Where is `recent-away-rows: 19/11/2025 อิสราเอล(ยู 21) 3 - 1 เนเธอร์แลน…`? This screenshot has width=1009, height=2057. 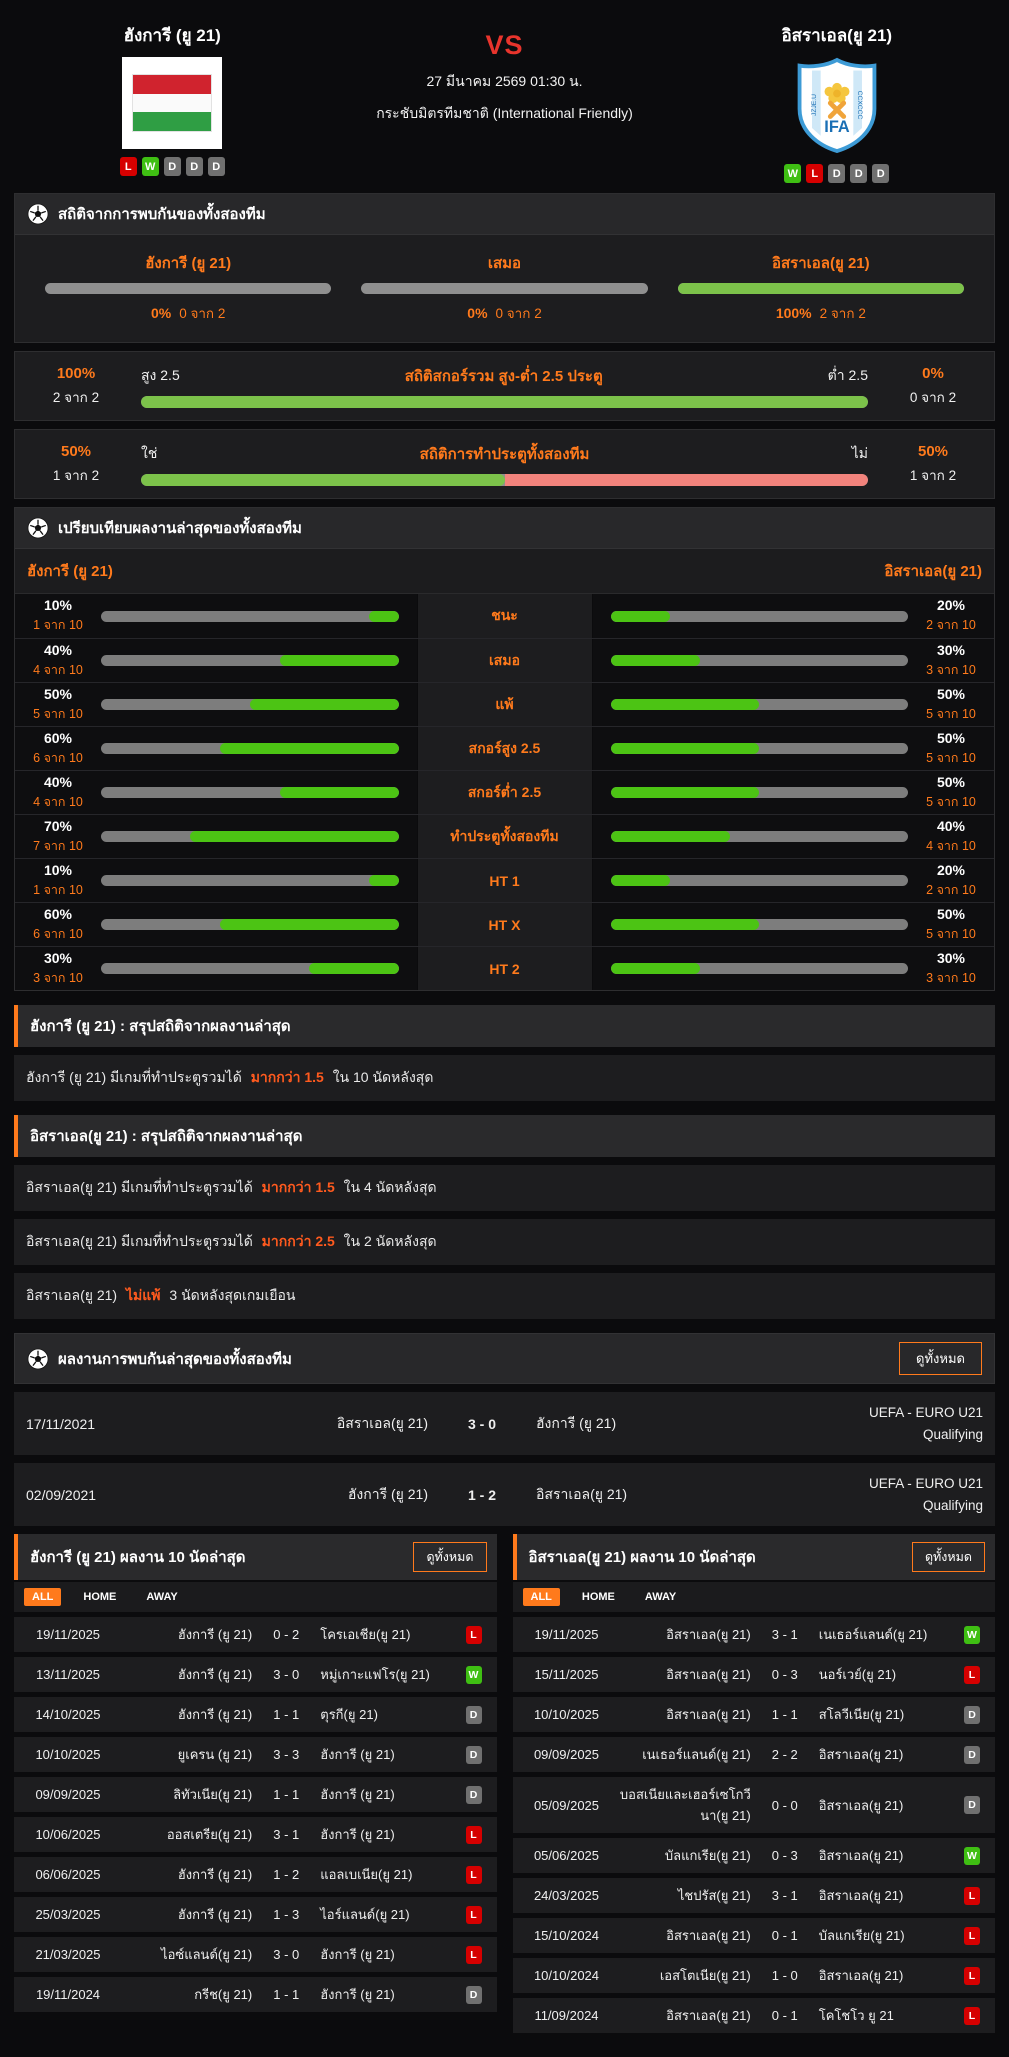 recent-away-rows: 19/11/2025 อิสราเอล(ยู 21) 3 - 1 เนเธอร์แลน… is located at coordinates (753, 1825).